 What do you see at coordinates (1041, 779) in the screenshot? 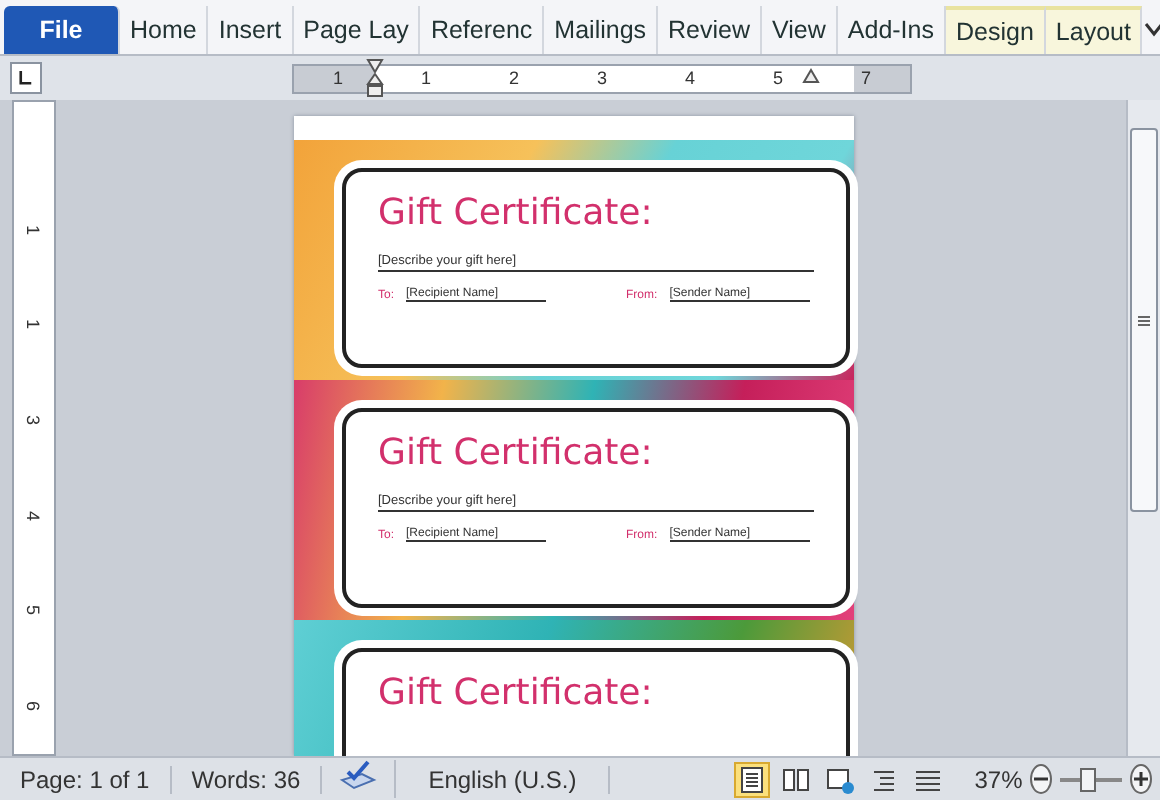
I see `zoom-out-button` at bounding box center [1041, 779].